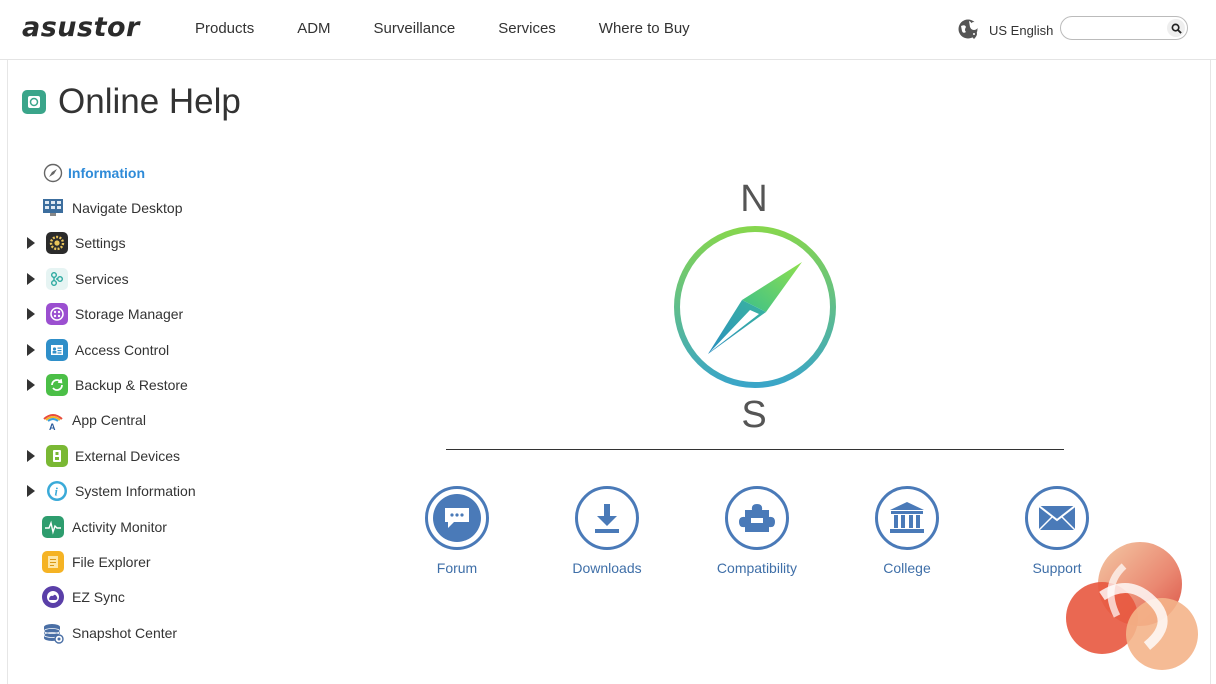  What do you see at coordinates (149, 101) in the screenshot?
I see `page-title: Online Help` at bounding box center [149, 101].